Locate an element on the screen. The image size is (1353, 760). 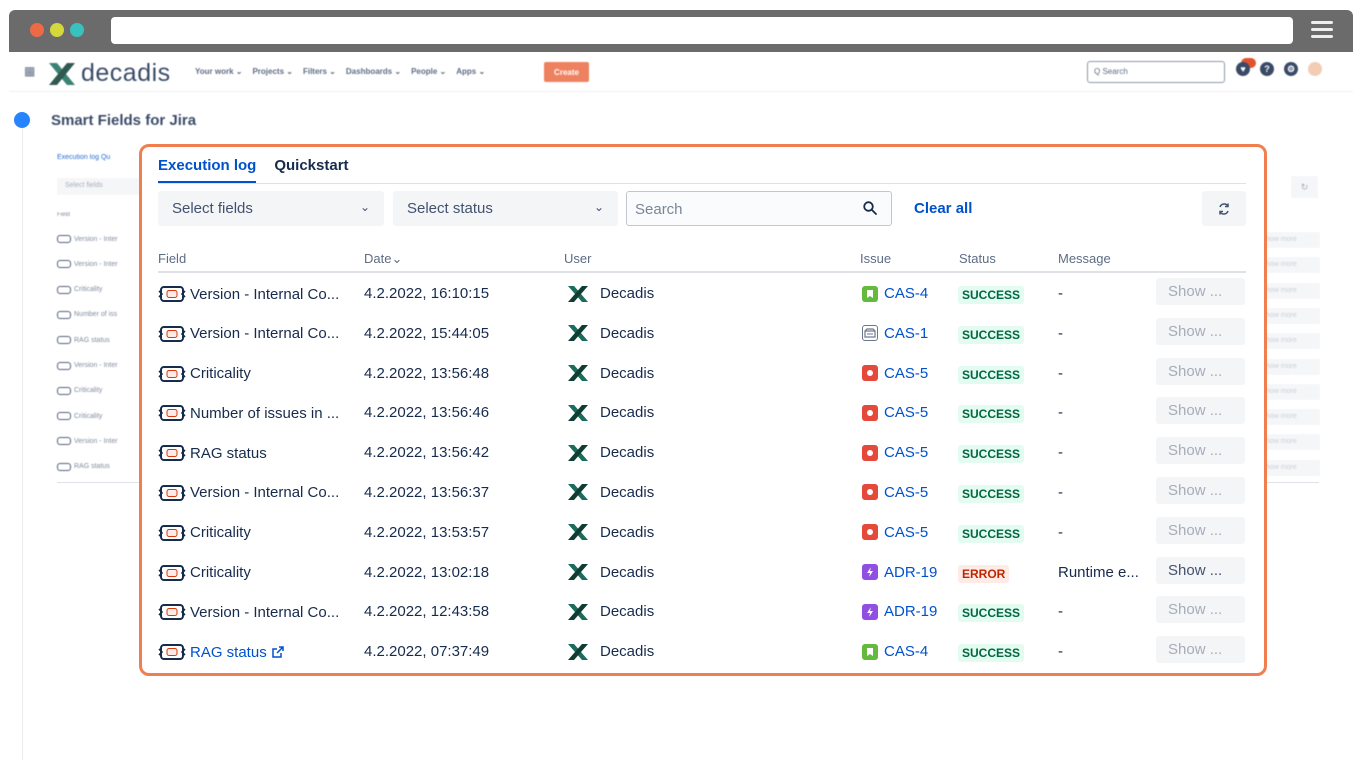
sidebar-expand-icon is located at coordinates (22, 120).